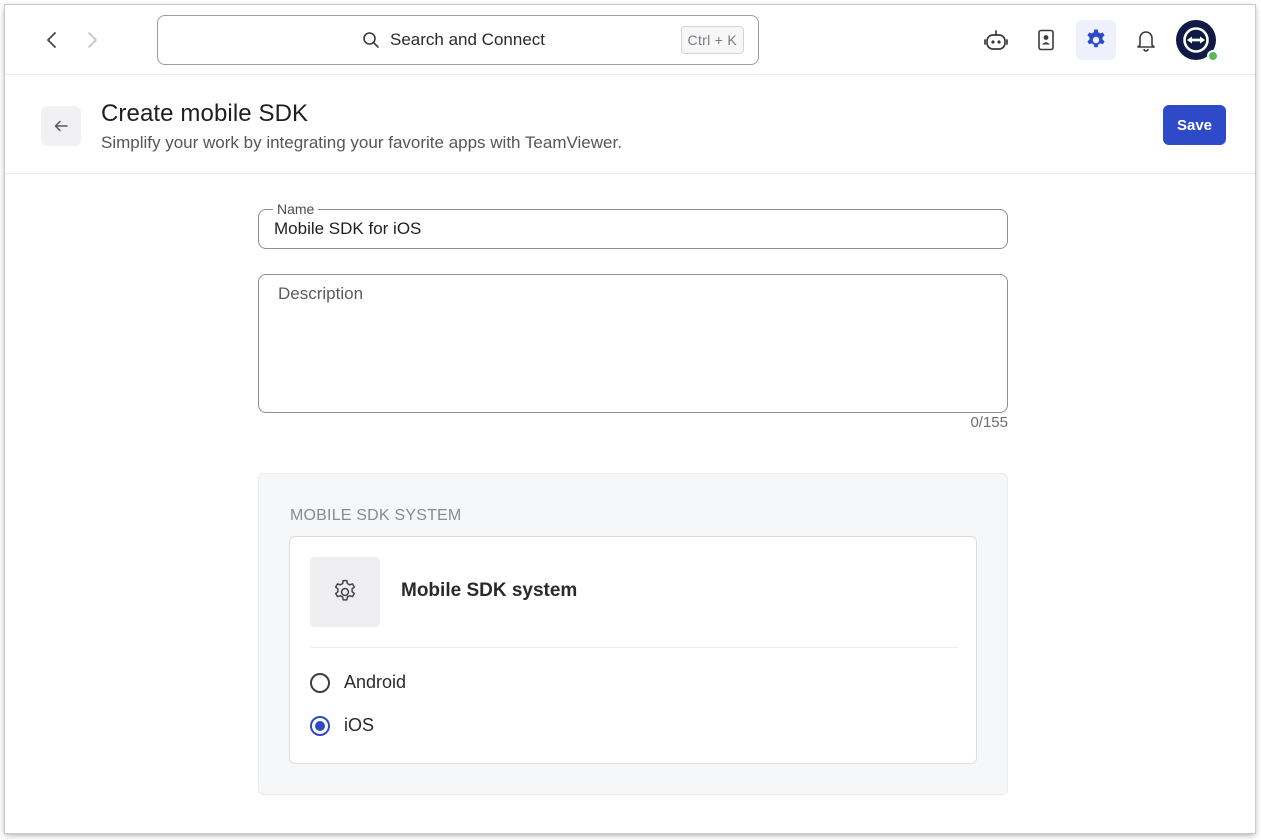  I want to click on page-title: Create mobile SDK, so click(205, 113).